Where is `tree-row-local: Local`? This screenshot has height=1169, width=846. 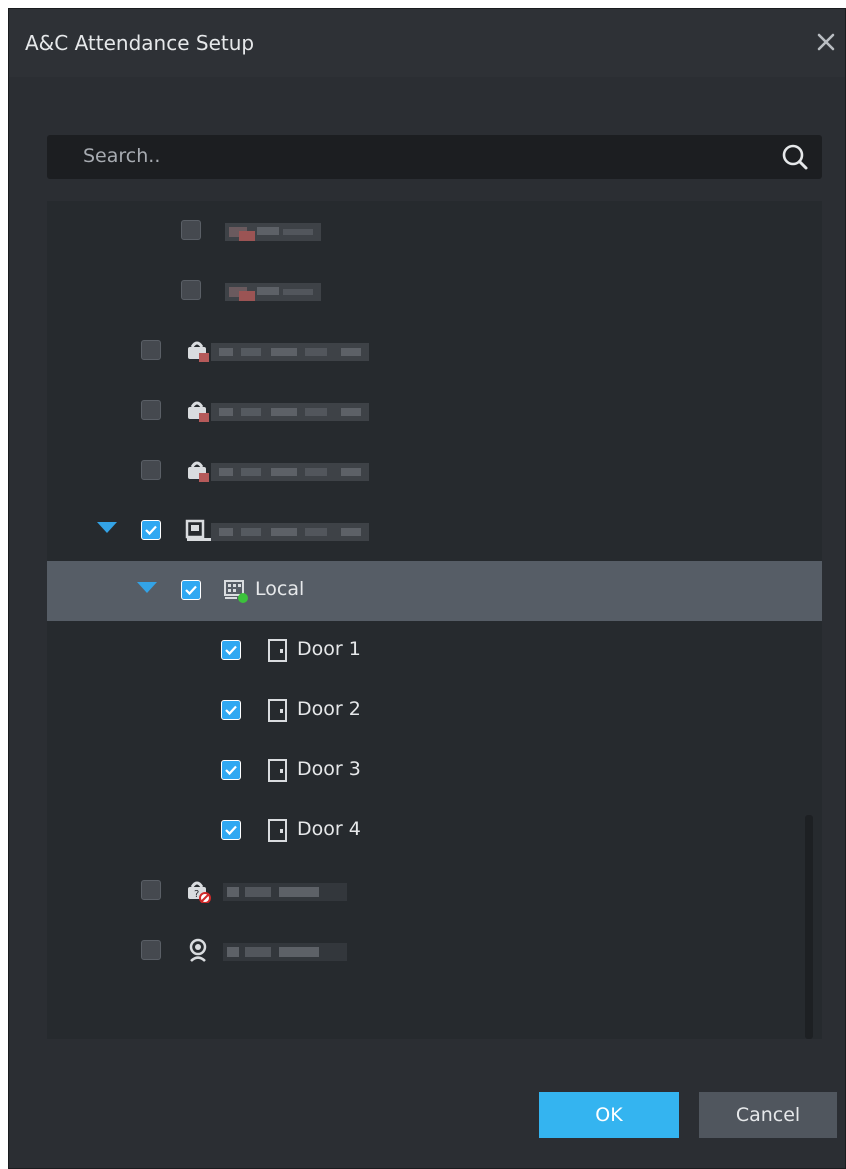
tree-row-local: Local is located at coordinates (434, 591).